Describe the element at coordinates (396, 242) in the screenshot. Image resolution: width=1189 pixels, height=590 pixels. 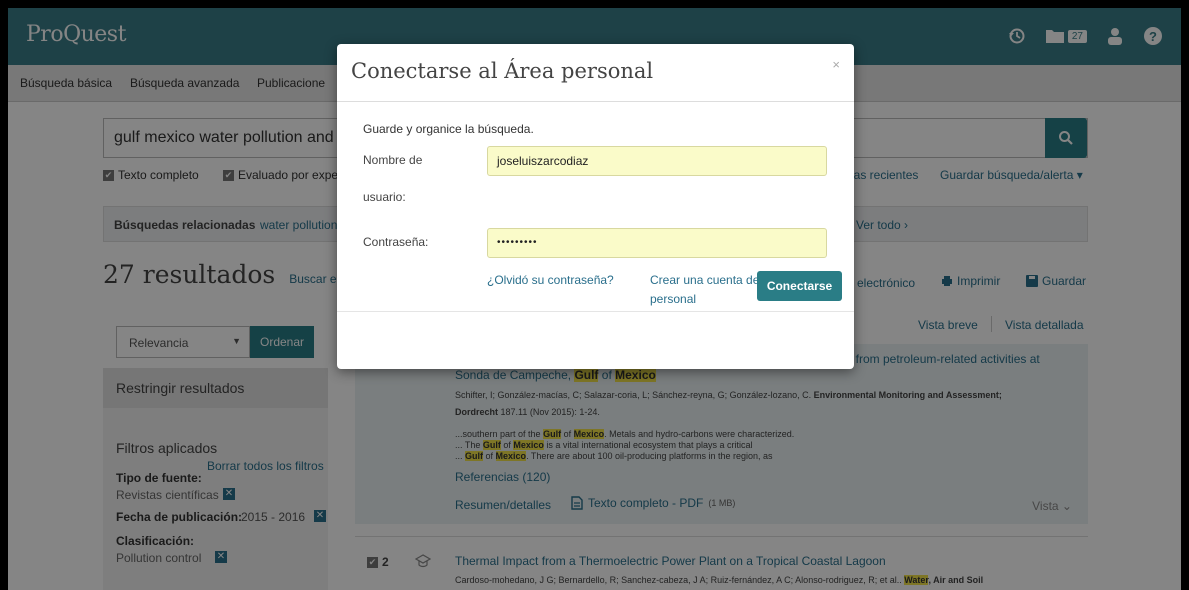
I see `password-label: Contraseña:` at that location.